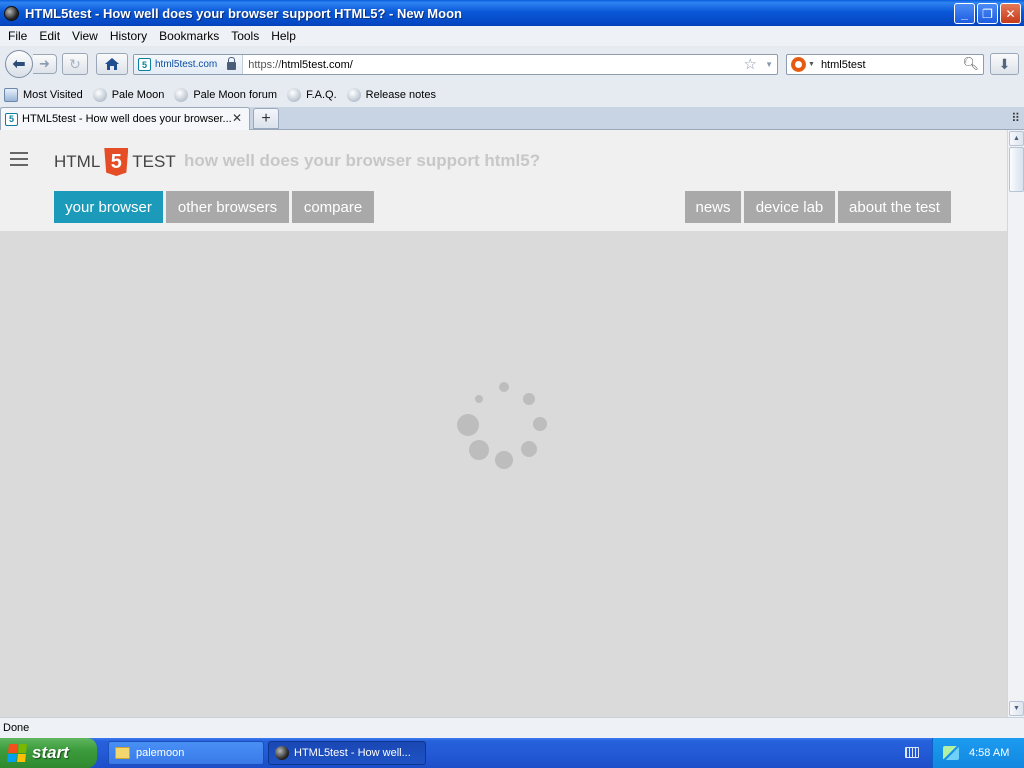 The height and width of the screenshot is (768, 1024). What do you see at coordinates (1010, 13) in the screenshot?
I see `close-button: ✕` at bounding box center [1010, 13].